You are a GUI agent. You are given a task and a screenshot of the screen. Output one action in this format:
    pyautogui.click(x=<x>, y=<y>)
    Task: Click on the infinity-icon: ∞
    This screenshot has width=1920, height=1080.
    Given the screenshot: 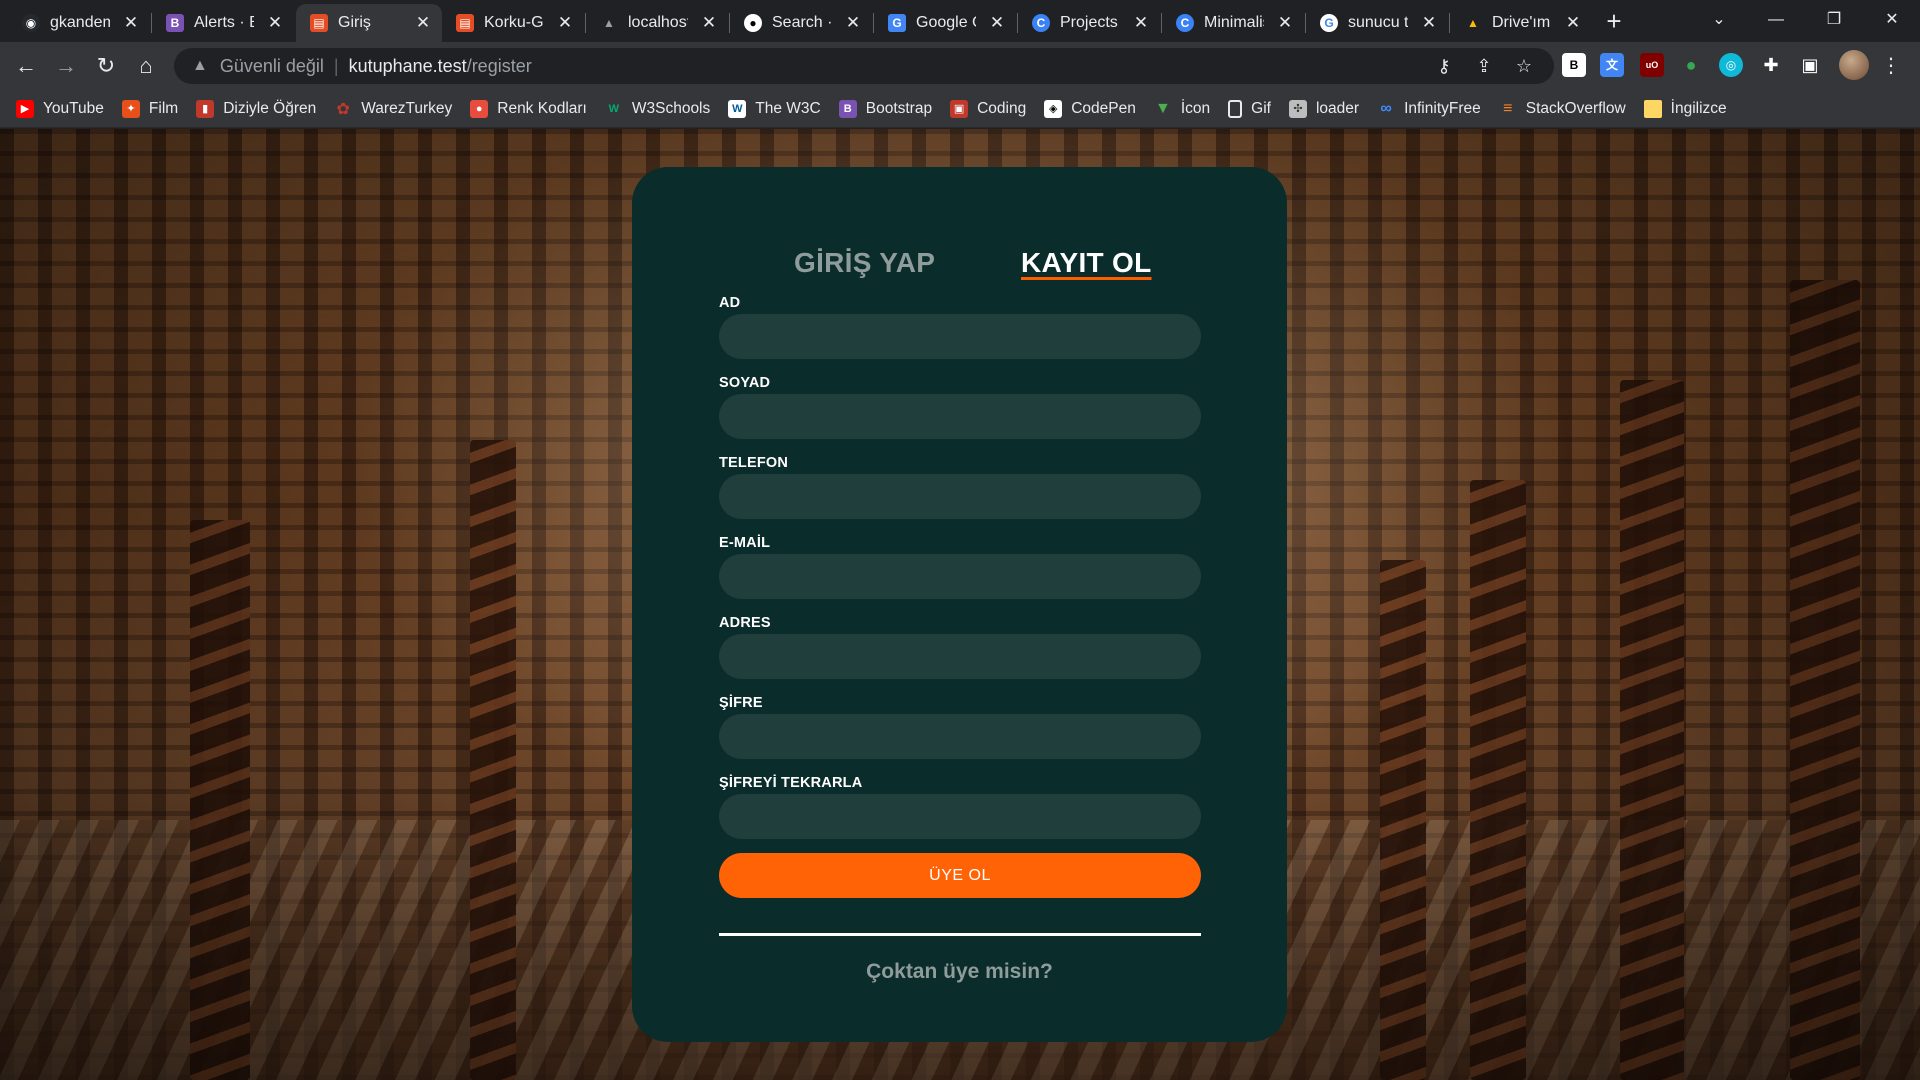 What is the action you would take?
    pyautogui.click(x=1386, y=108)
    